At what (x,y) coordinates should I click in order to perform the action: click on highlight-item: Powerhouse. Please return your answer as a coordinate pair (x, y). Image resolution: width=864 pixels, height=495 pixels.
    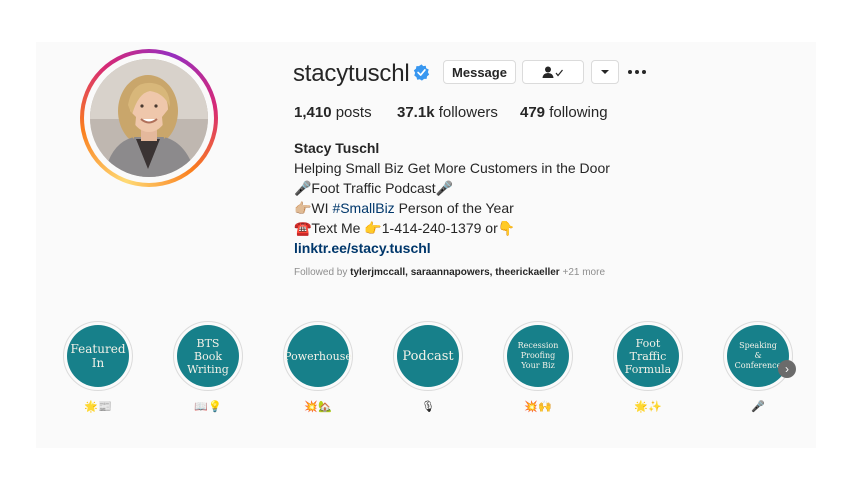
    Looking at the image, I should click on (318, 356).